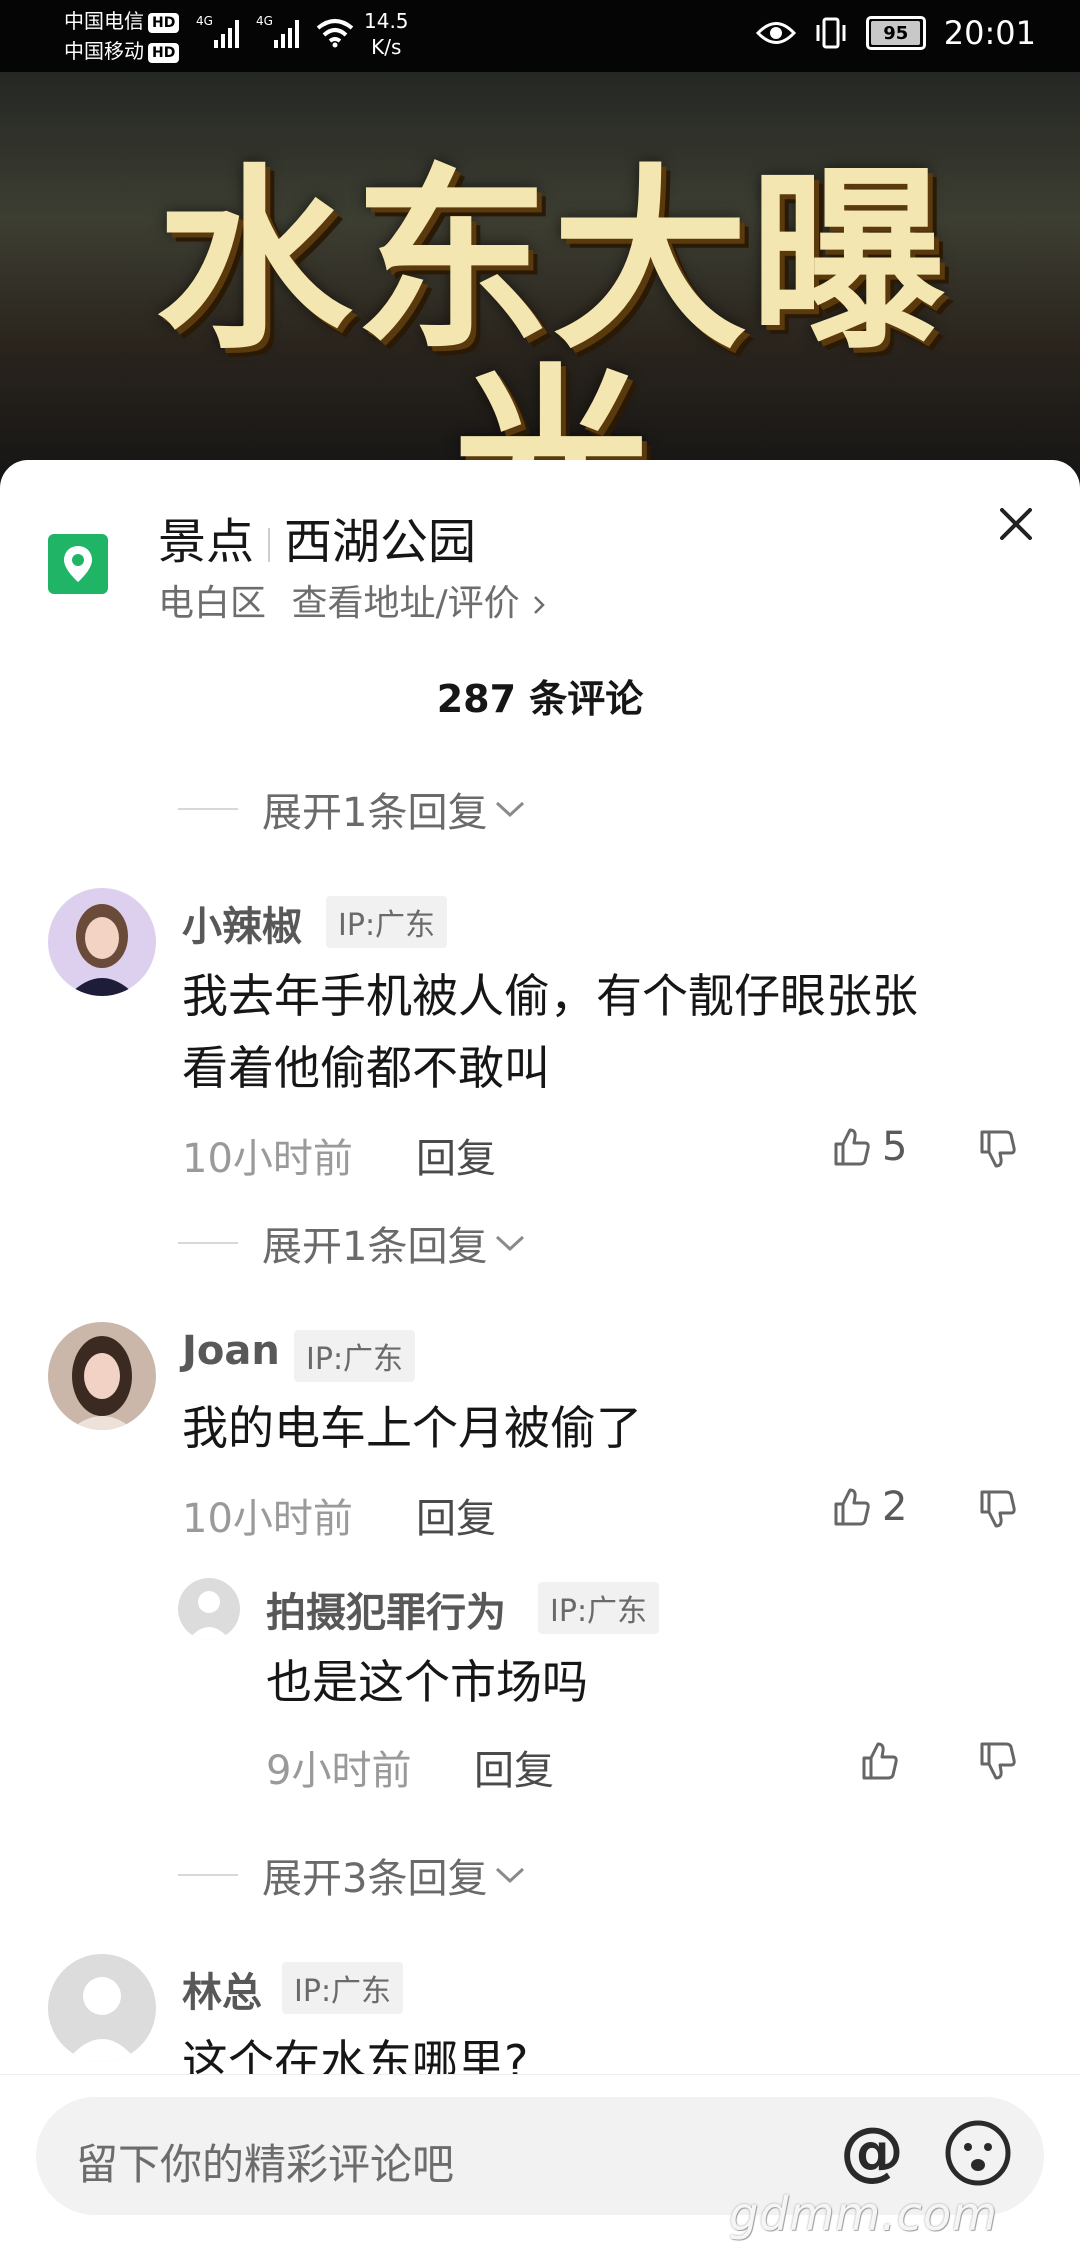 The image size is (1080, 2245). What do you see at coordinates (540, 699) in the screenshot?
I see `comment-count: 287 条评论` at bounding box center [540, 699].